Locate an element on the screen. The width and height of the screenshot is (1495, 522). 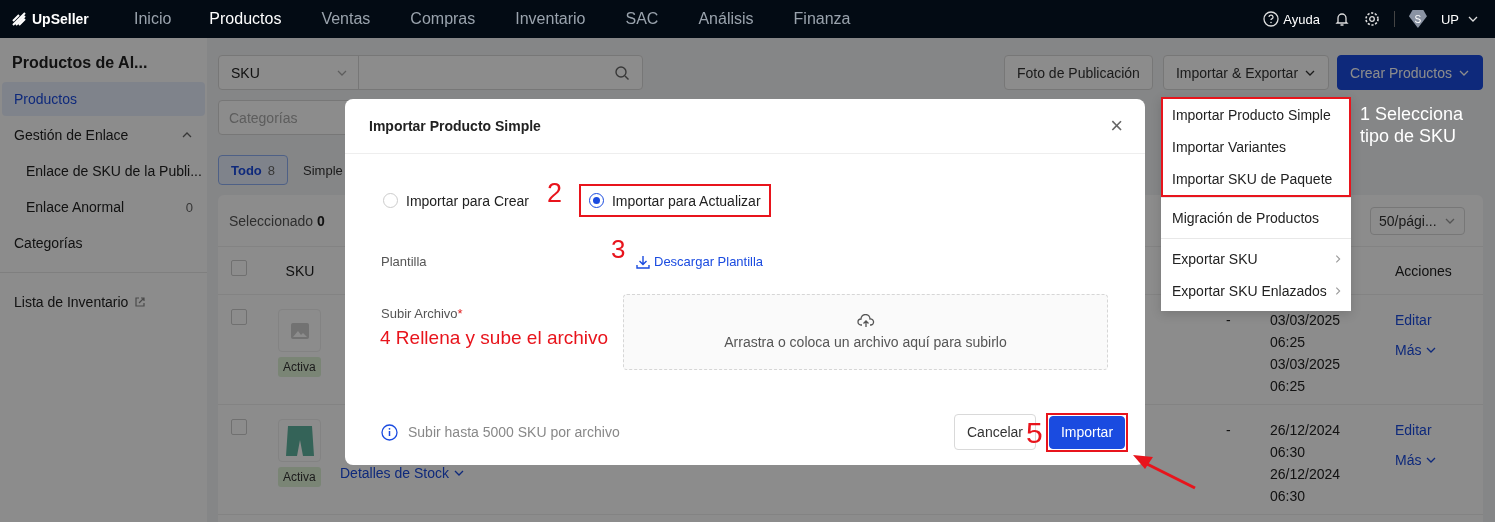
help-icon is located at coordinates (1271, 19).